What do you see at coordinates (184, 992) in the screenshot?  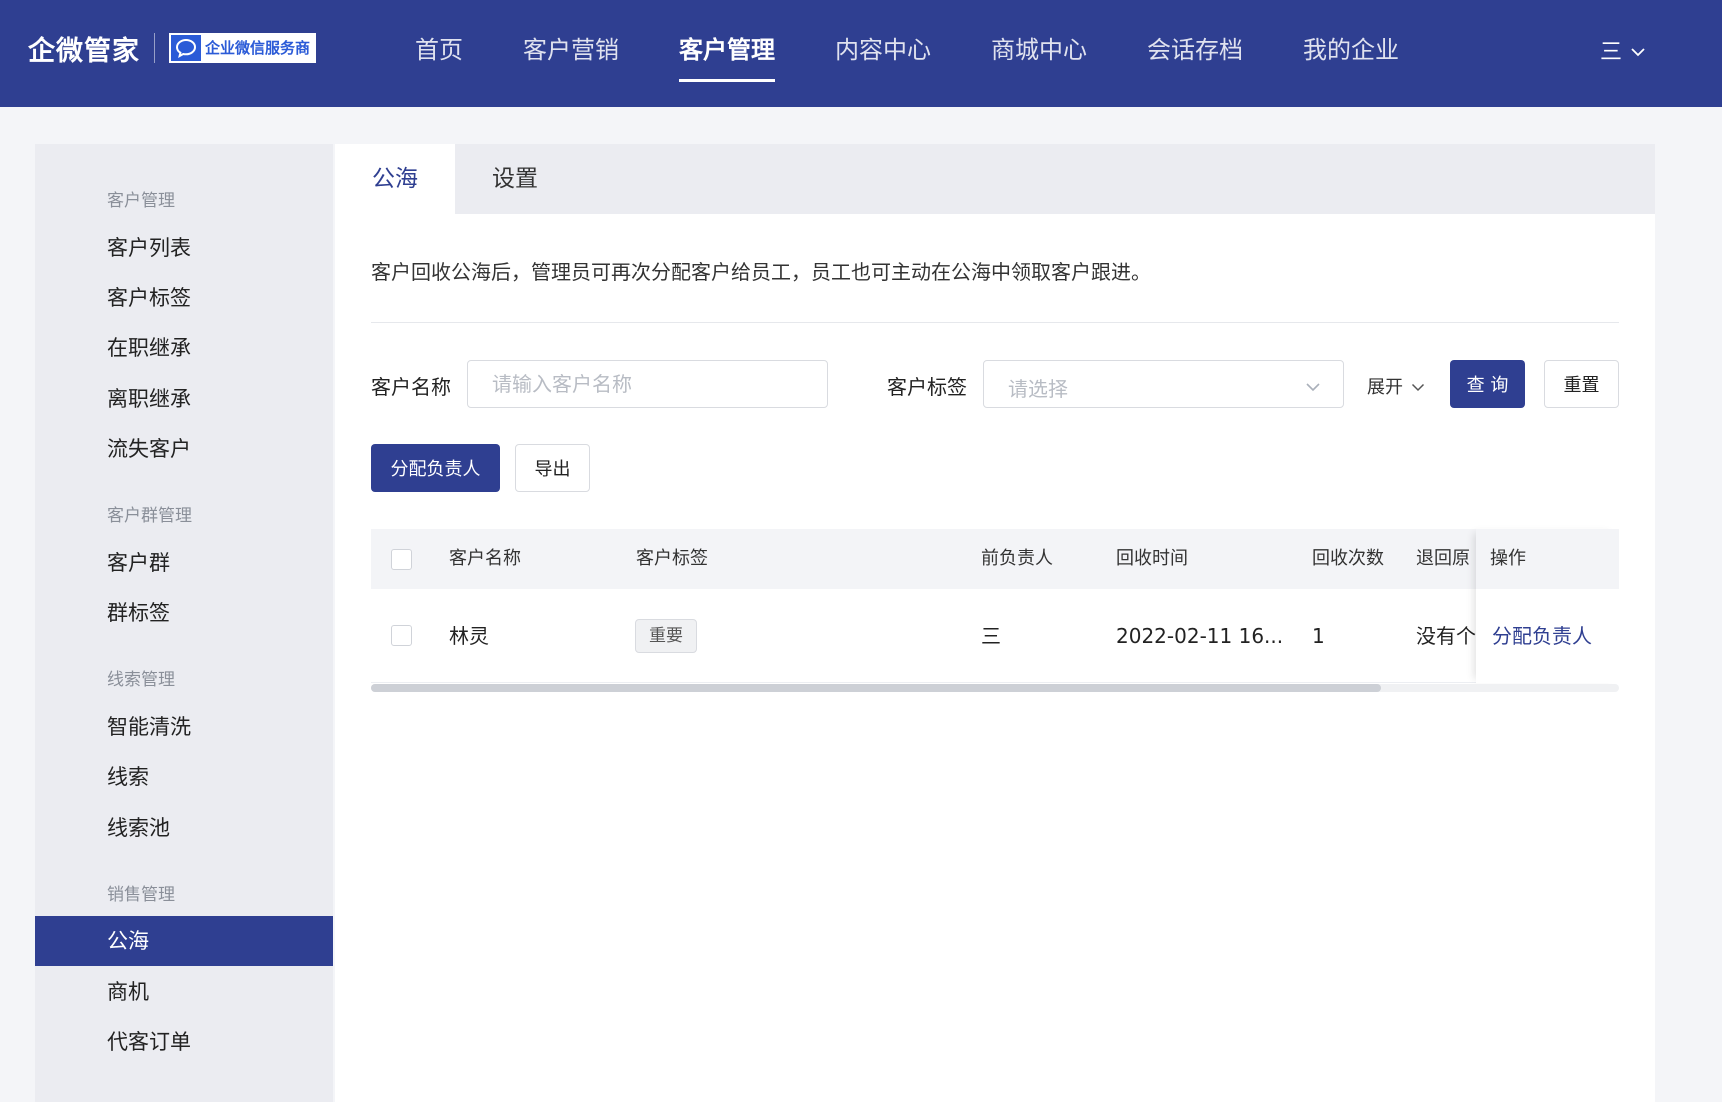 I see `sidebar-item-opportunities: 商机` at bounding box center [184, 992].